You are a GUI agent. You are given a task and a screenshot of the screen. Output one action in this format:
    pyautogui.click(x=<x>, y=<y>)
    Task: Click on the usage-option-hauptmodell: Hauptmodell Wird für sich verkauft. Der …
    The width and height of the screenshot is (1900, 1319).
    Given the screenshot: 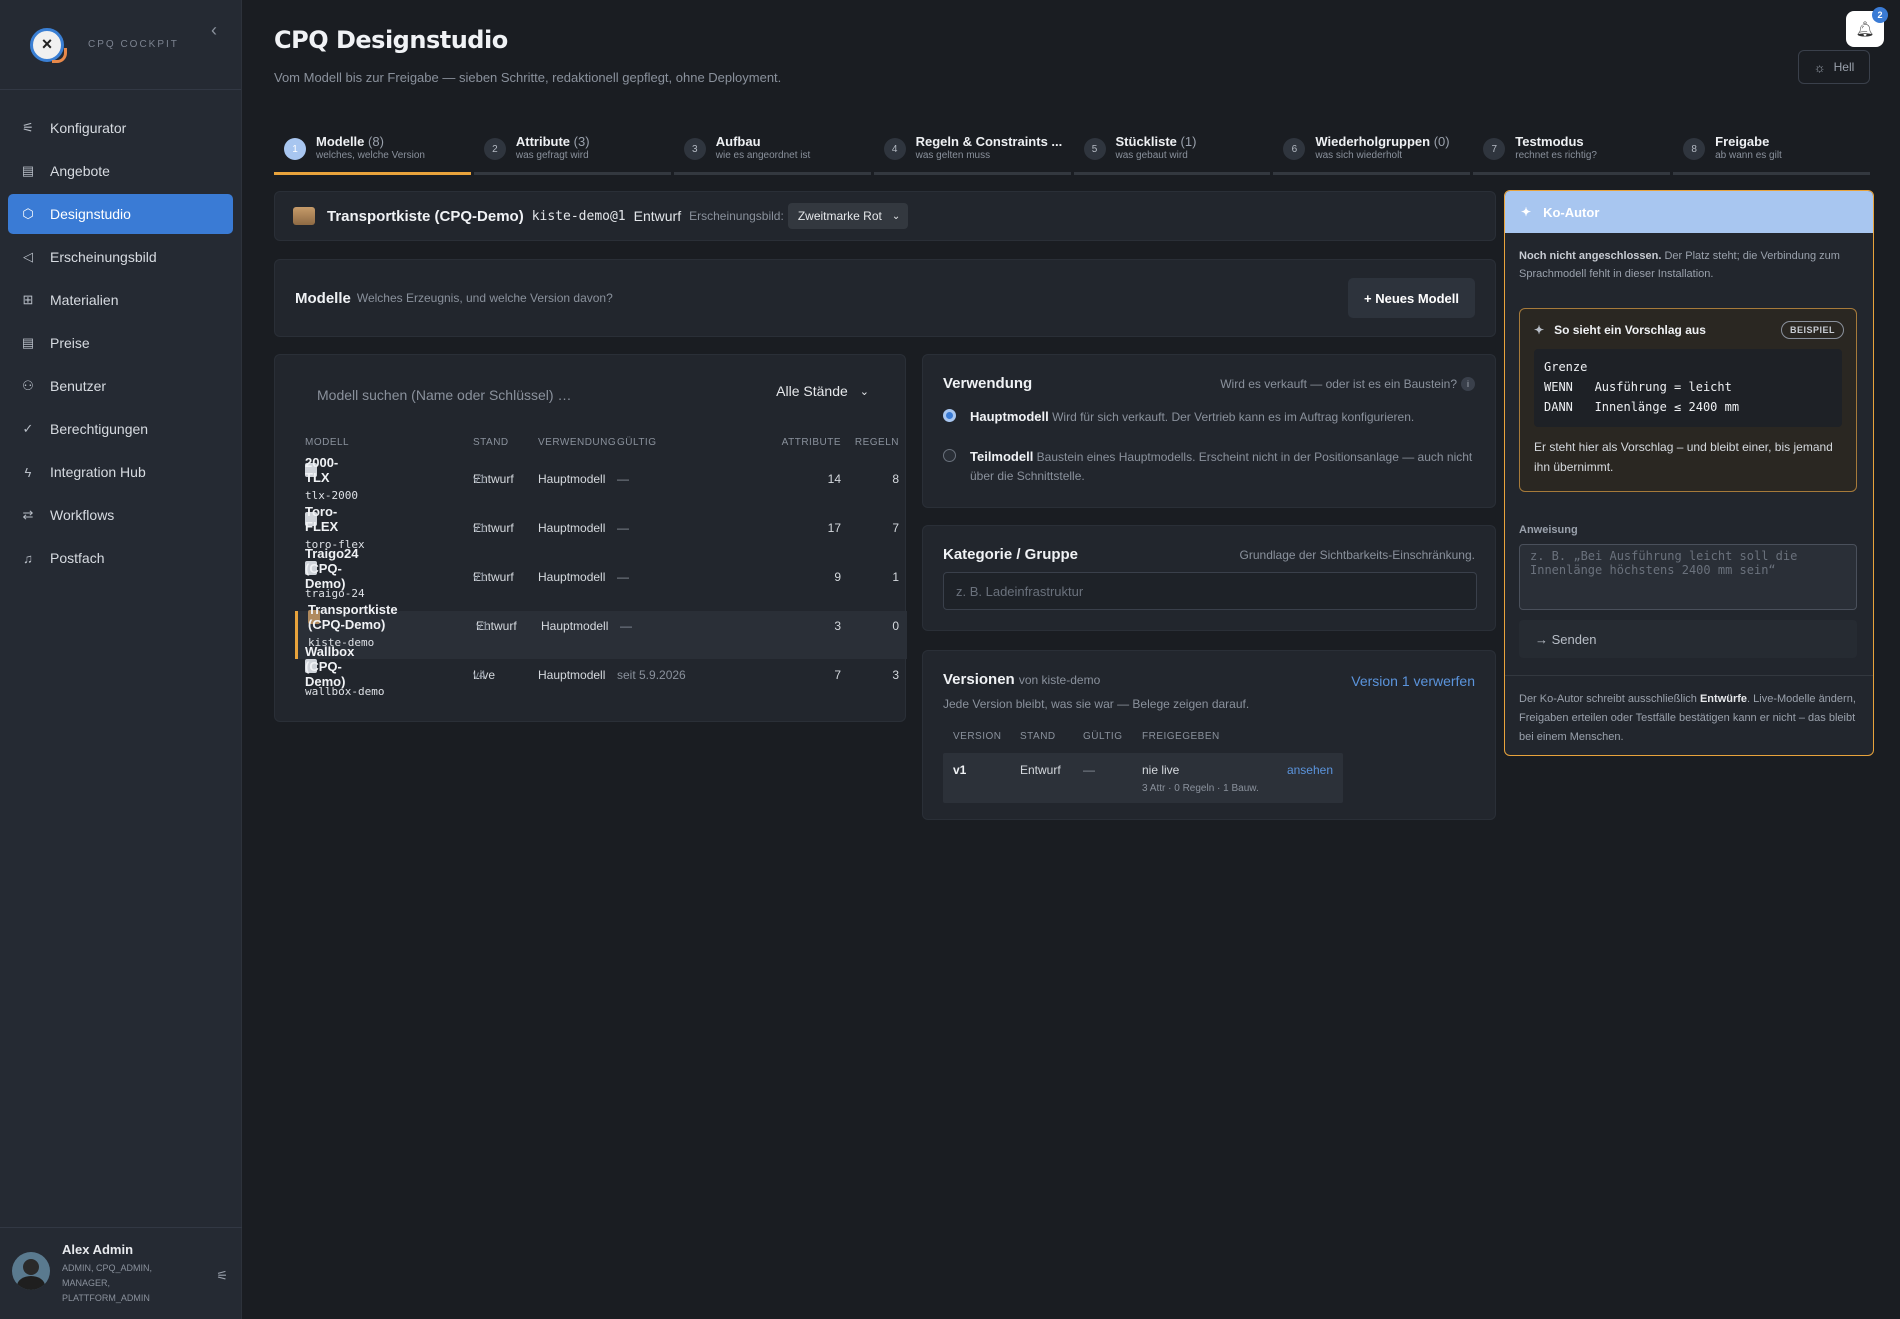 What is the action you would take?
    pyautogui.click(x=1216, y=417)
    